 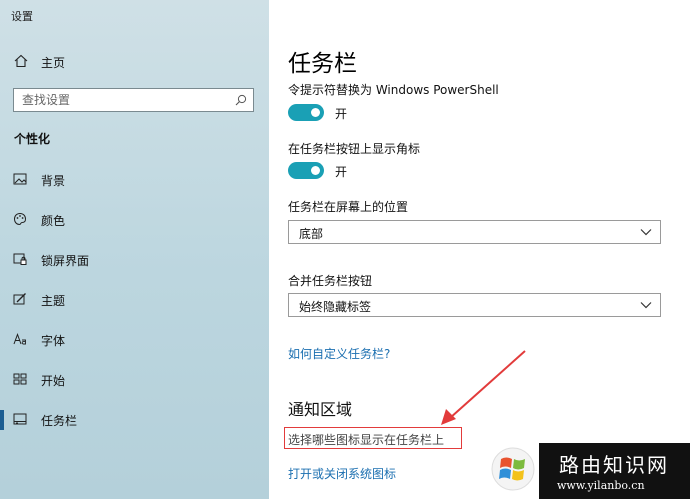 What do you see at coordinates (123, 100) in the screenshot?
I see `search-input` at bounding box center [123, 100].